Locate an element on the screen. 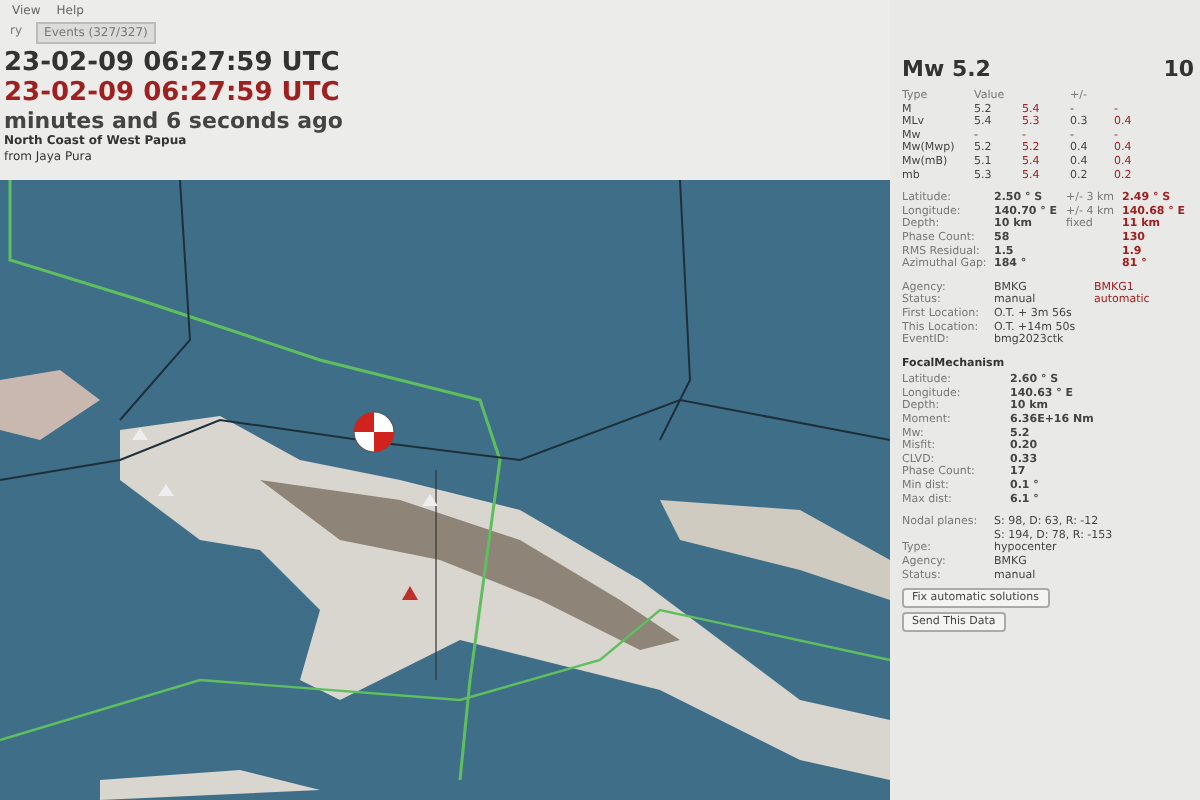 The width and height of the screenshot is (1200, 800). beachball-icon is located at coordinates (374, 432).